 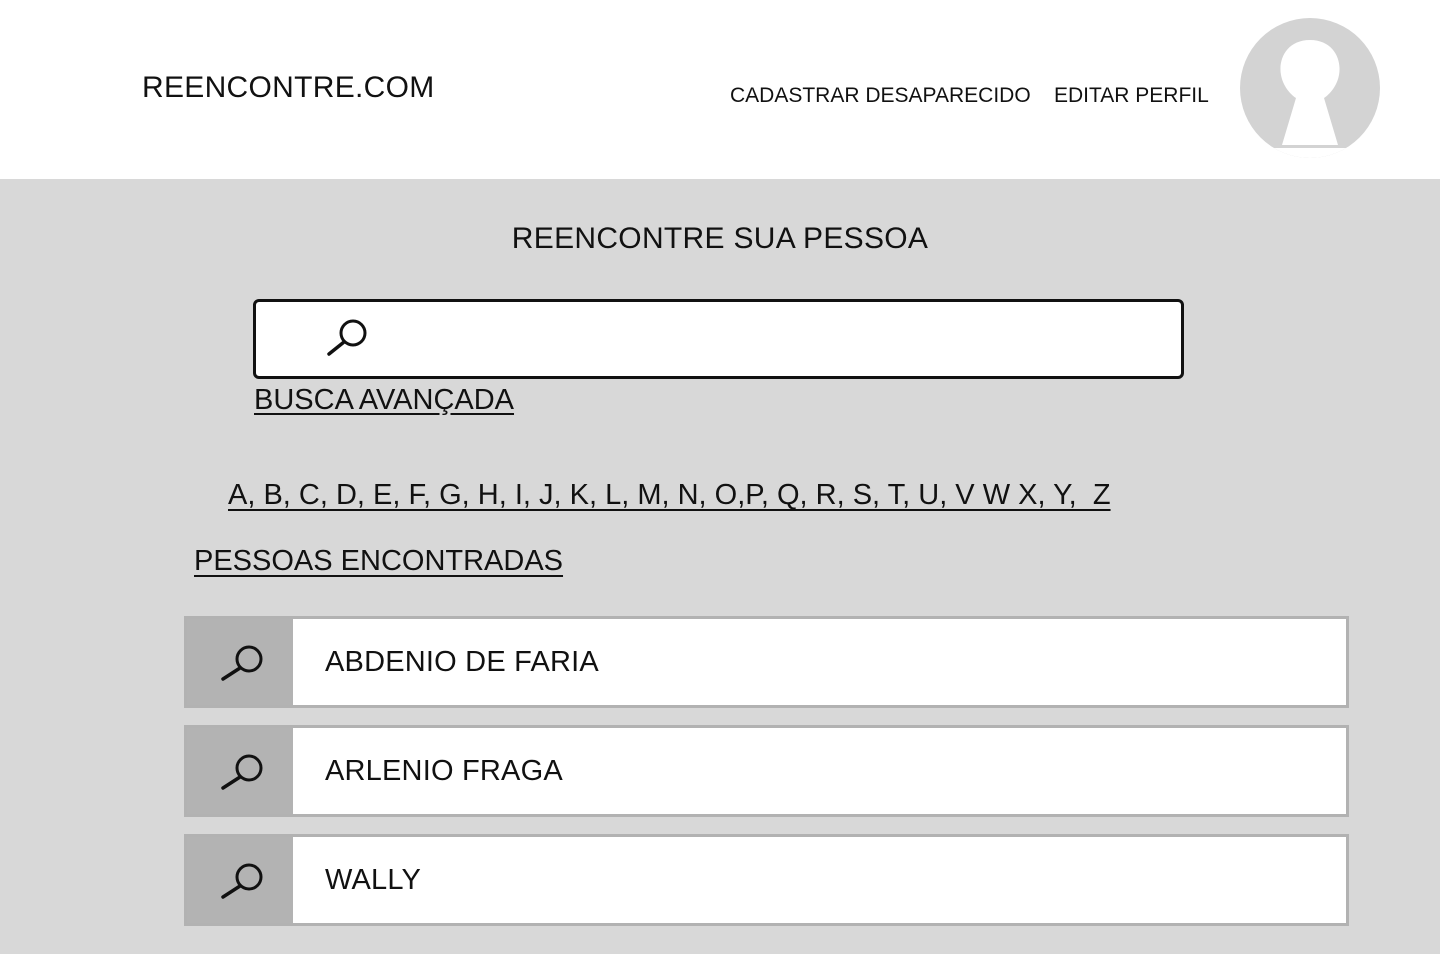 I want to click on result-name: WALLY, so click(x=373, y=880).